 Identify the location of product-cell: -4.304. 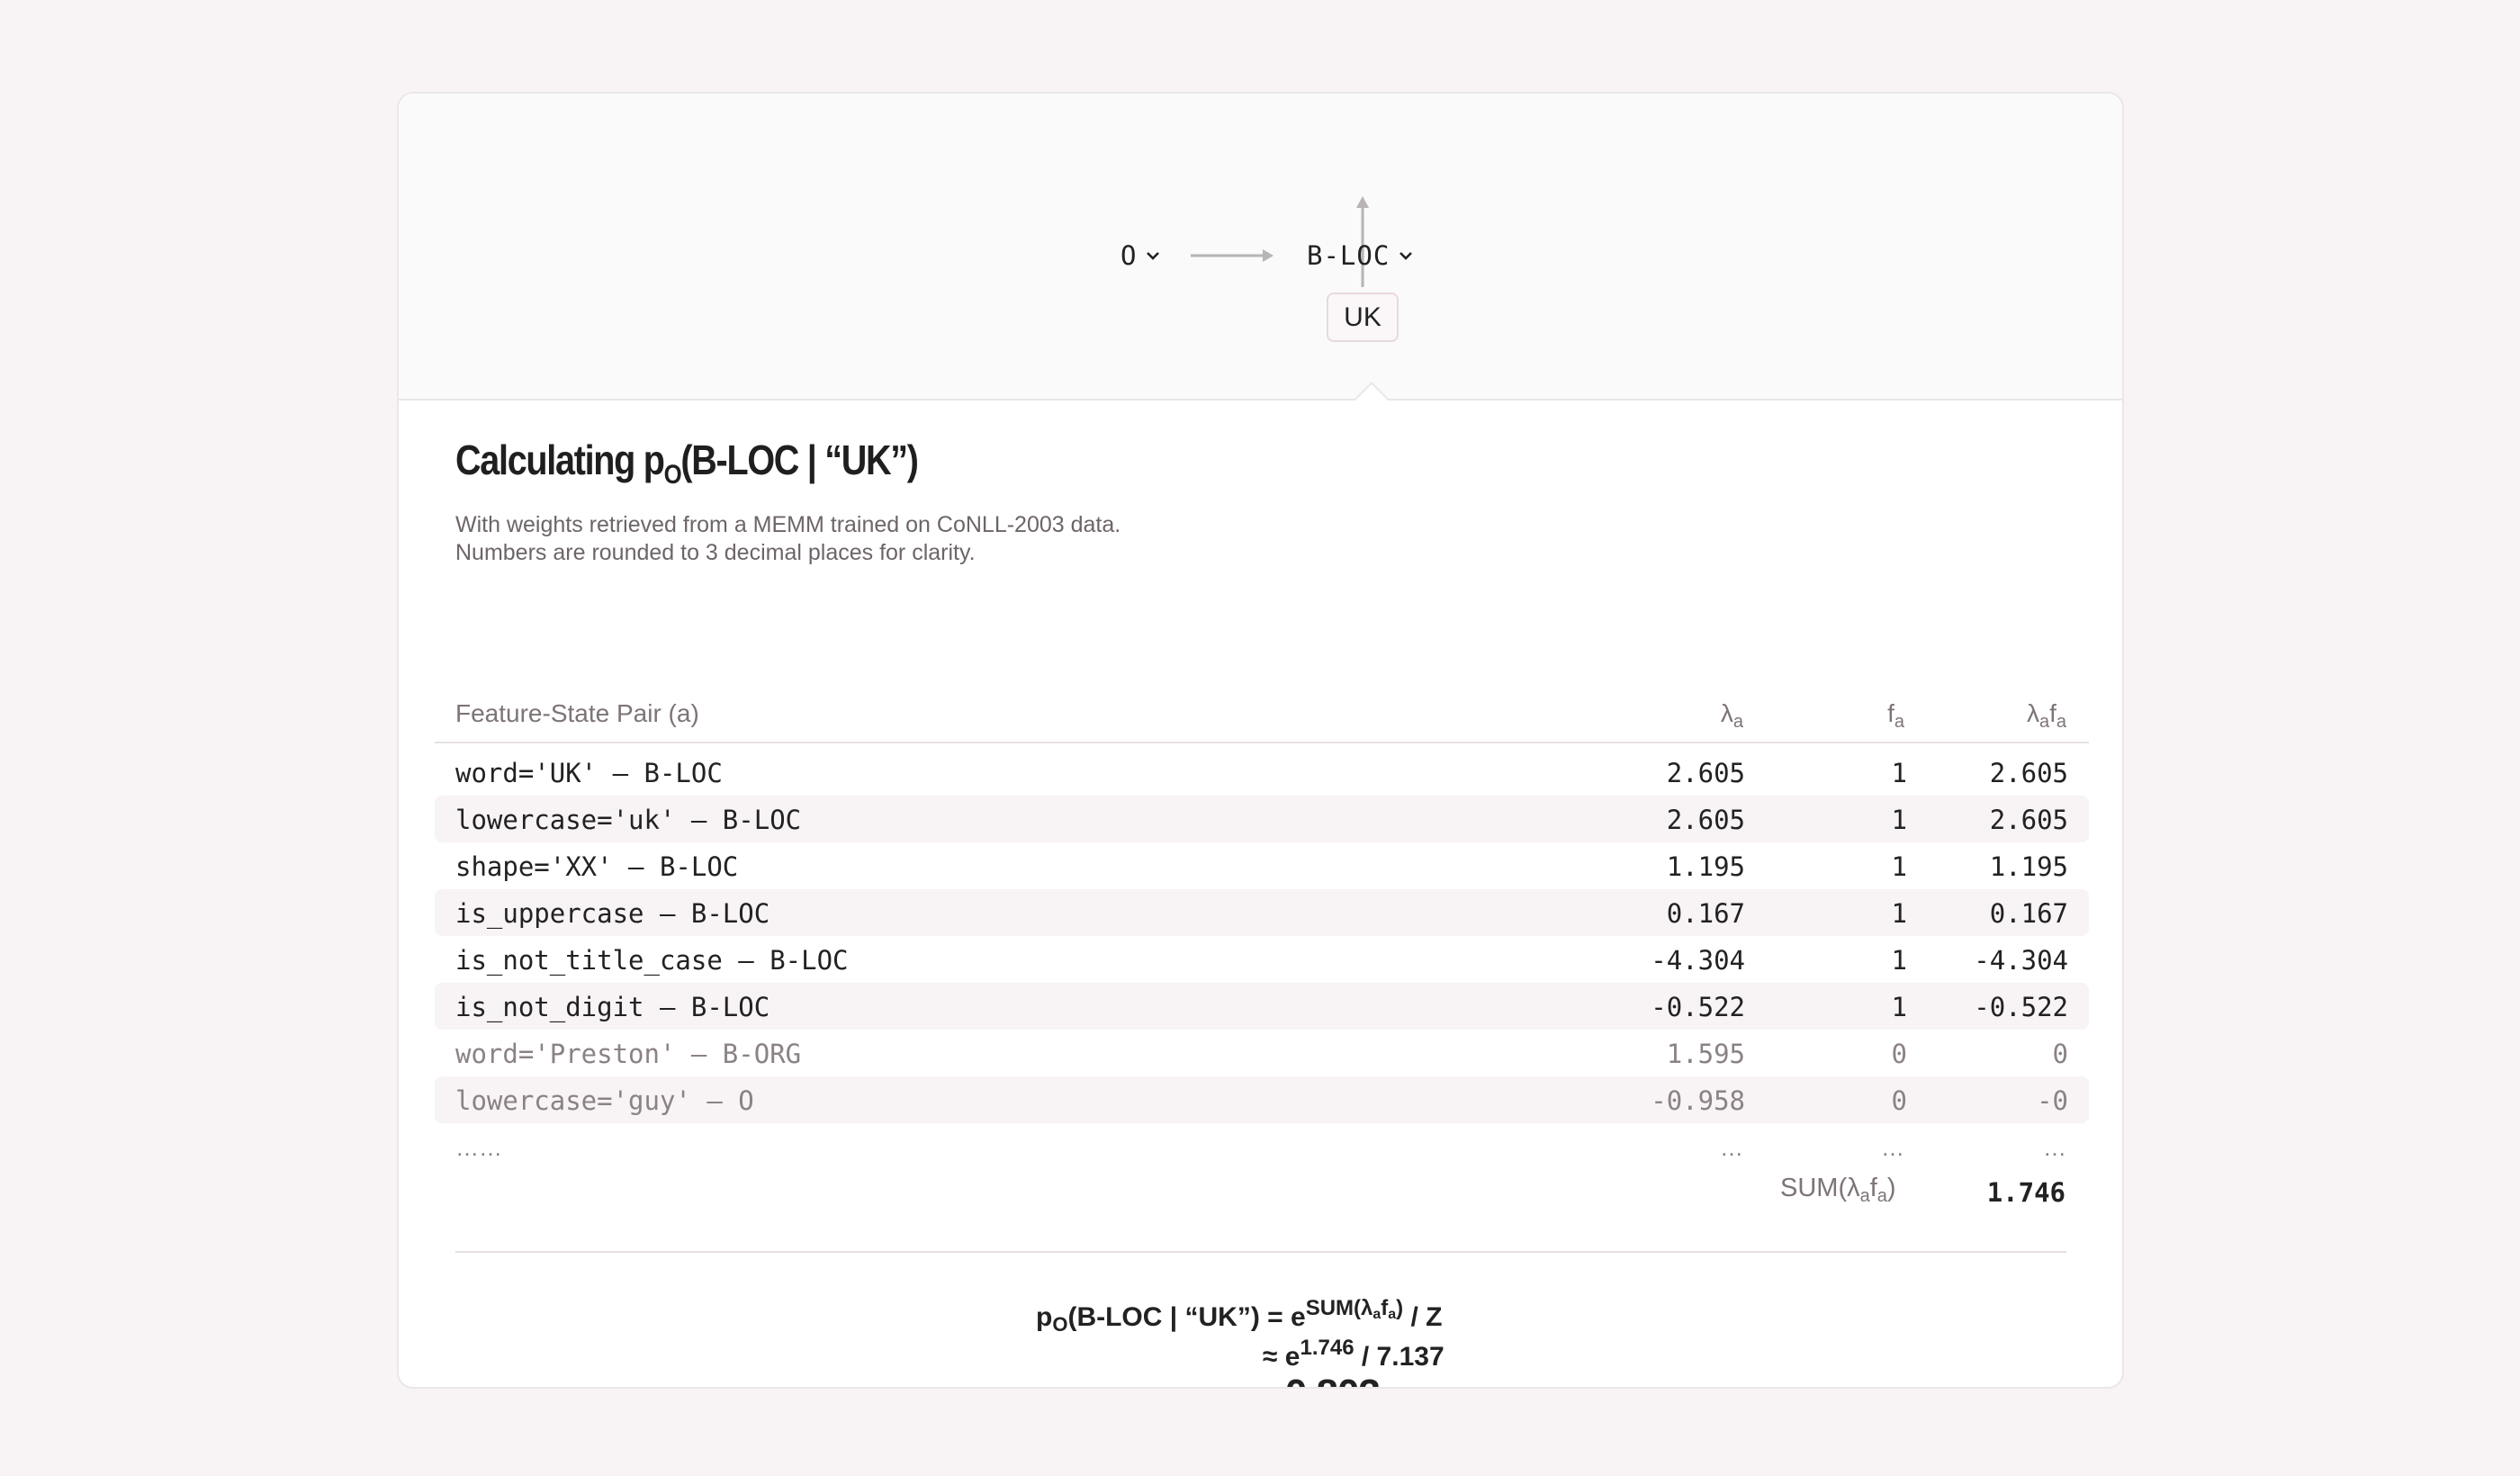
(2021, 960).